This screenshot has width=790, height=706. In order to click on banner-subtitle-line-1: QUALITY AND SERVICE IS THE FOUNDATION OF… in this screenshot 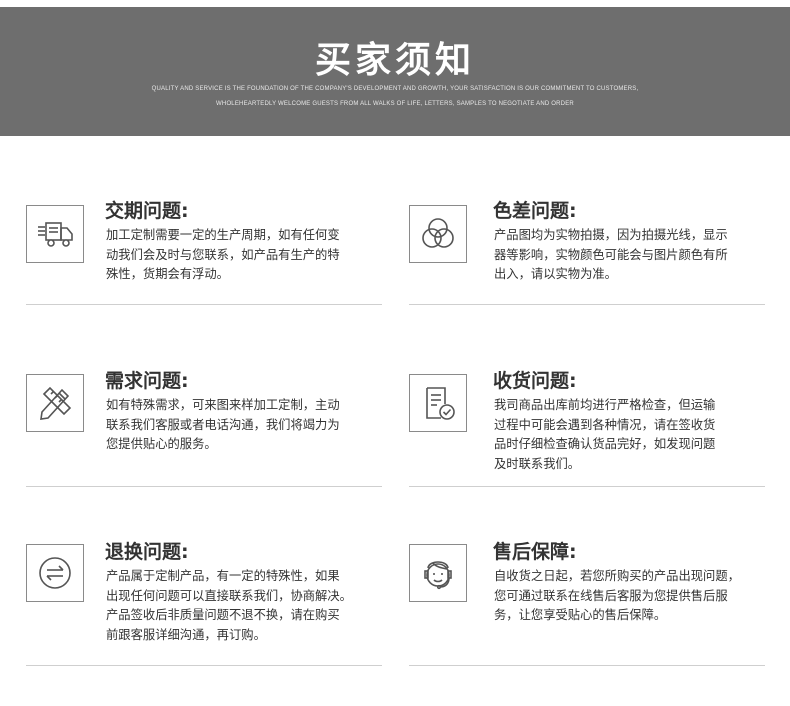, I will do `click(395, 89)`.